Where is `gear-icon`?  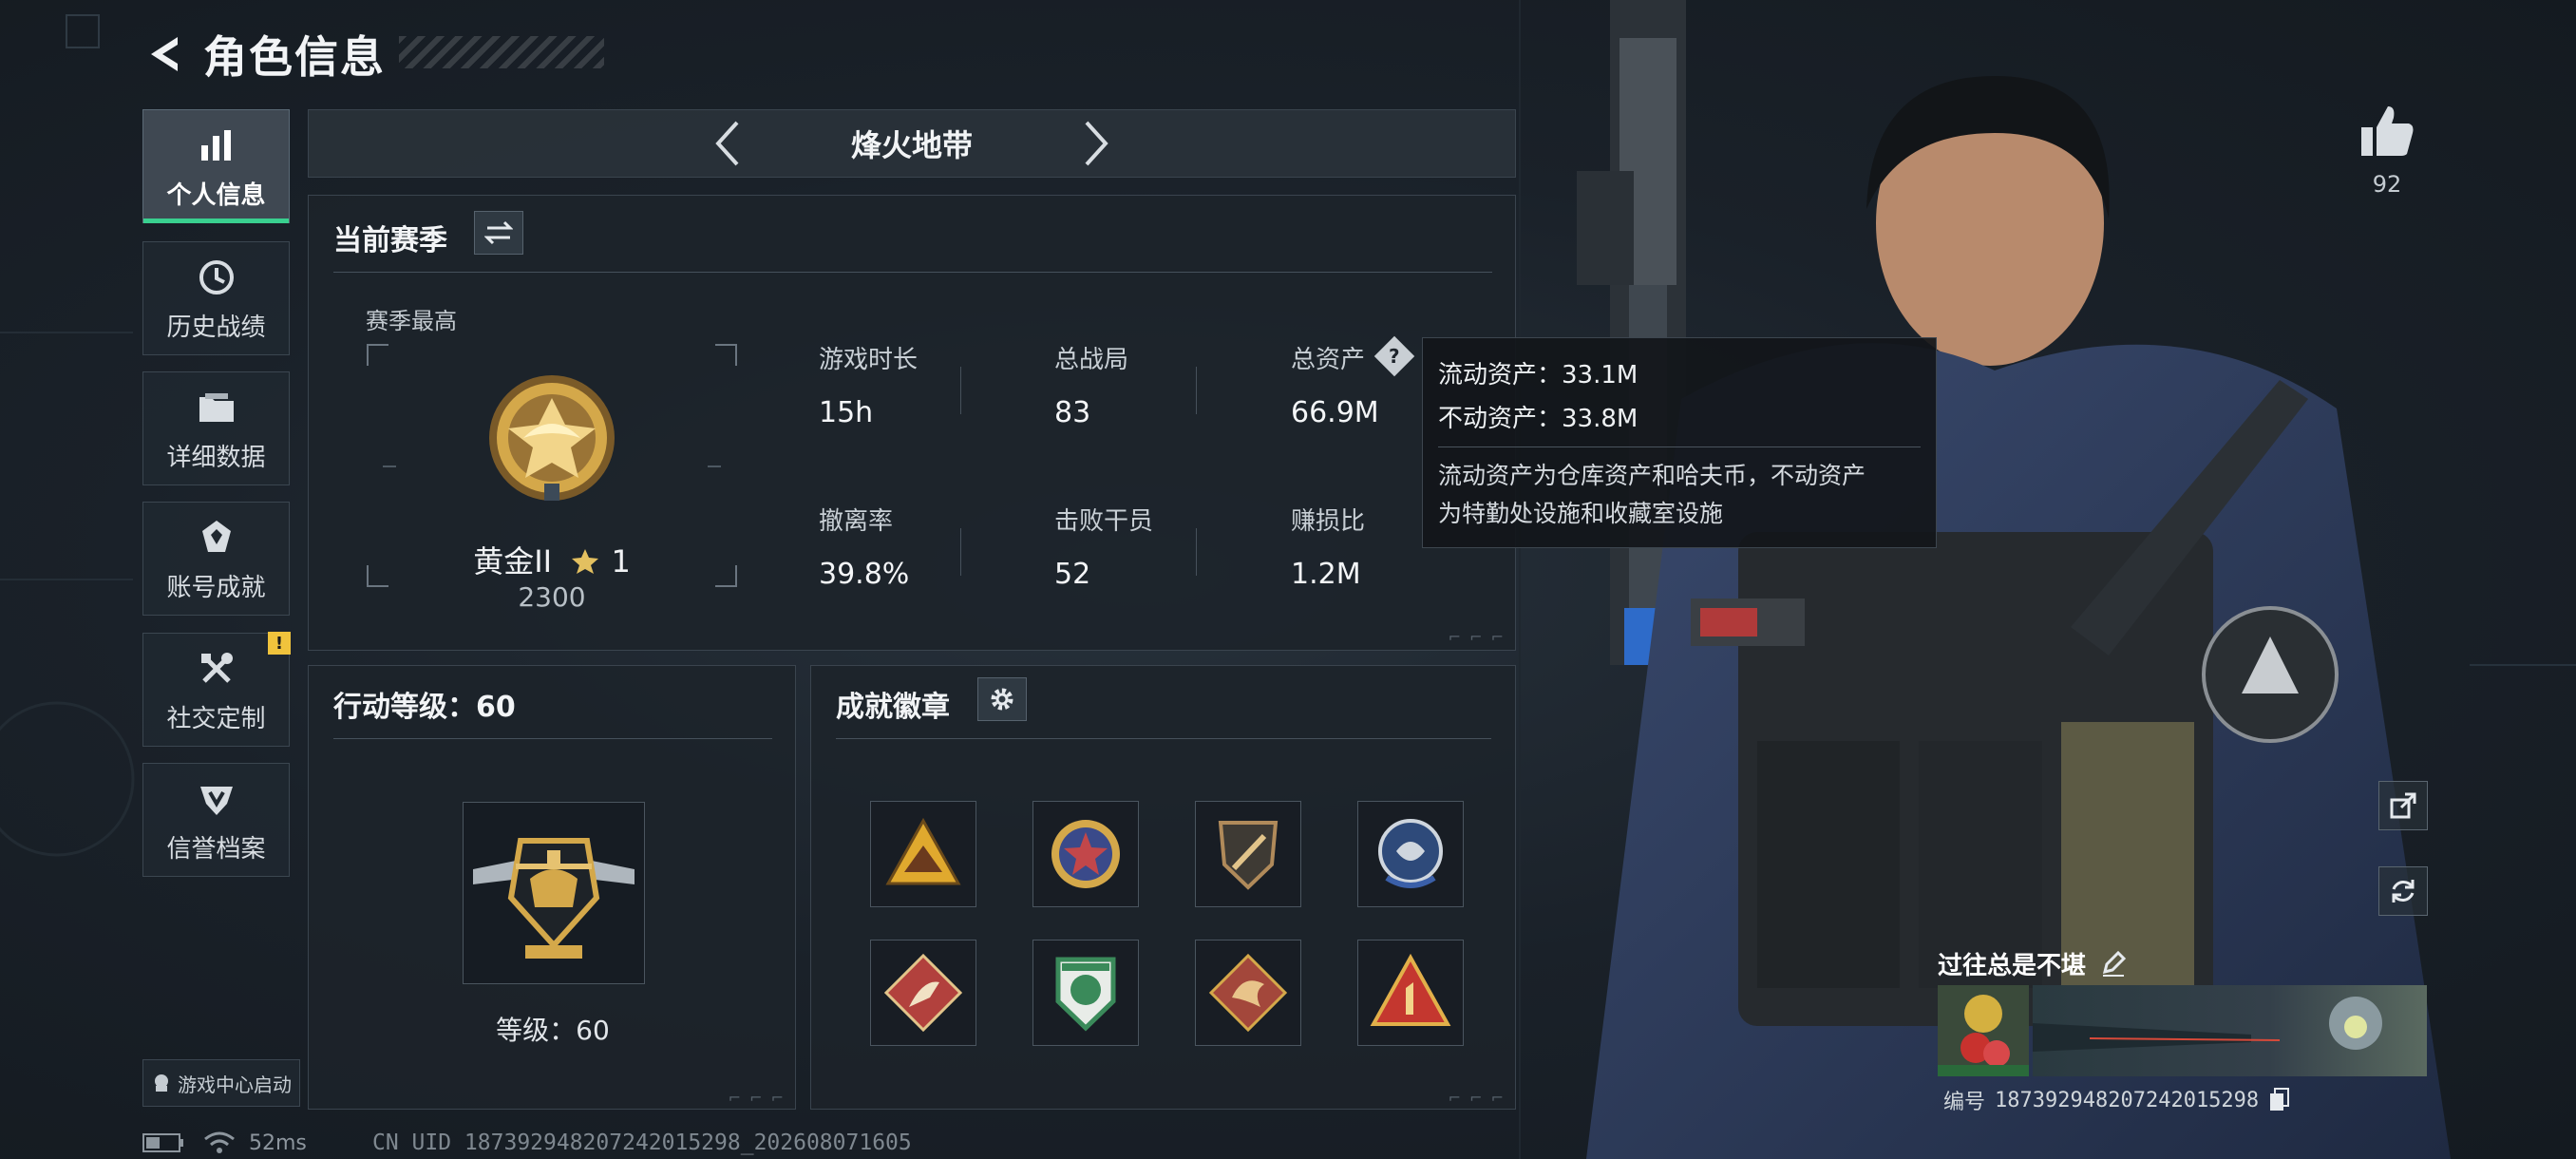 gear-icon is located at coordinates (1002, 699).